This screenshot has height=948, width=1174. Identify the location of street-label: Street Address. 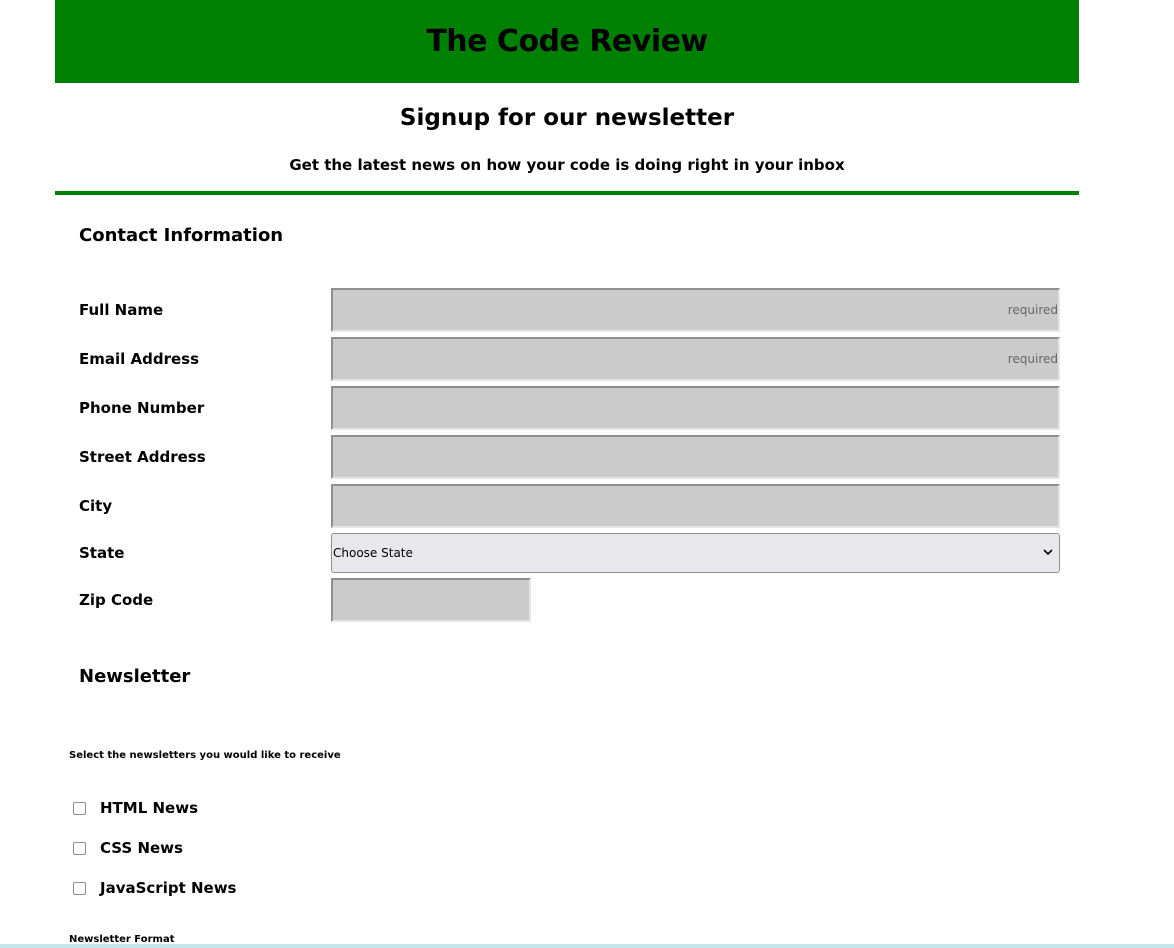
(142, 457).